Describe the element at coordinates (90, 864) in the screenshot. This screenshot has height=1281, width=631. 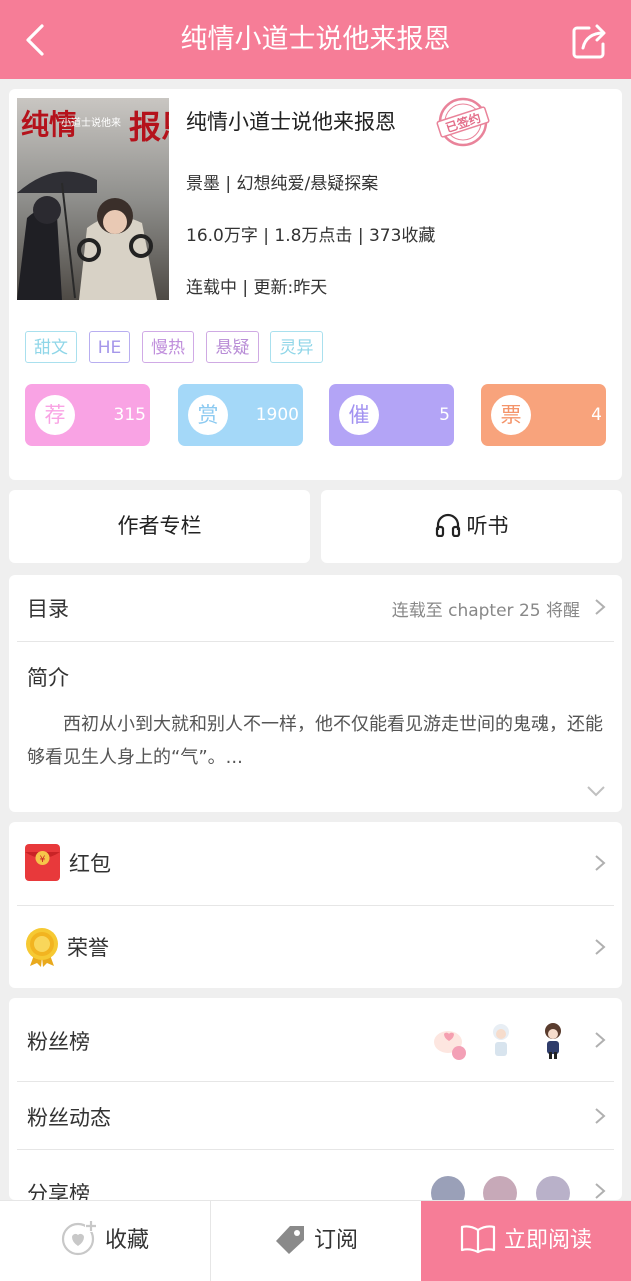
I see `redpacket-label: 红包` at that location.